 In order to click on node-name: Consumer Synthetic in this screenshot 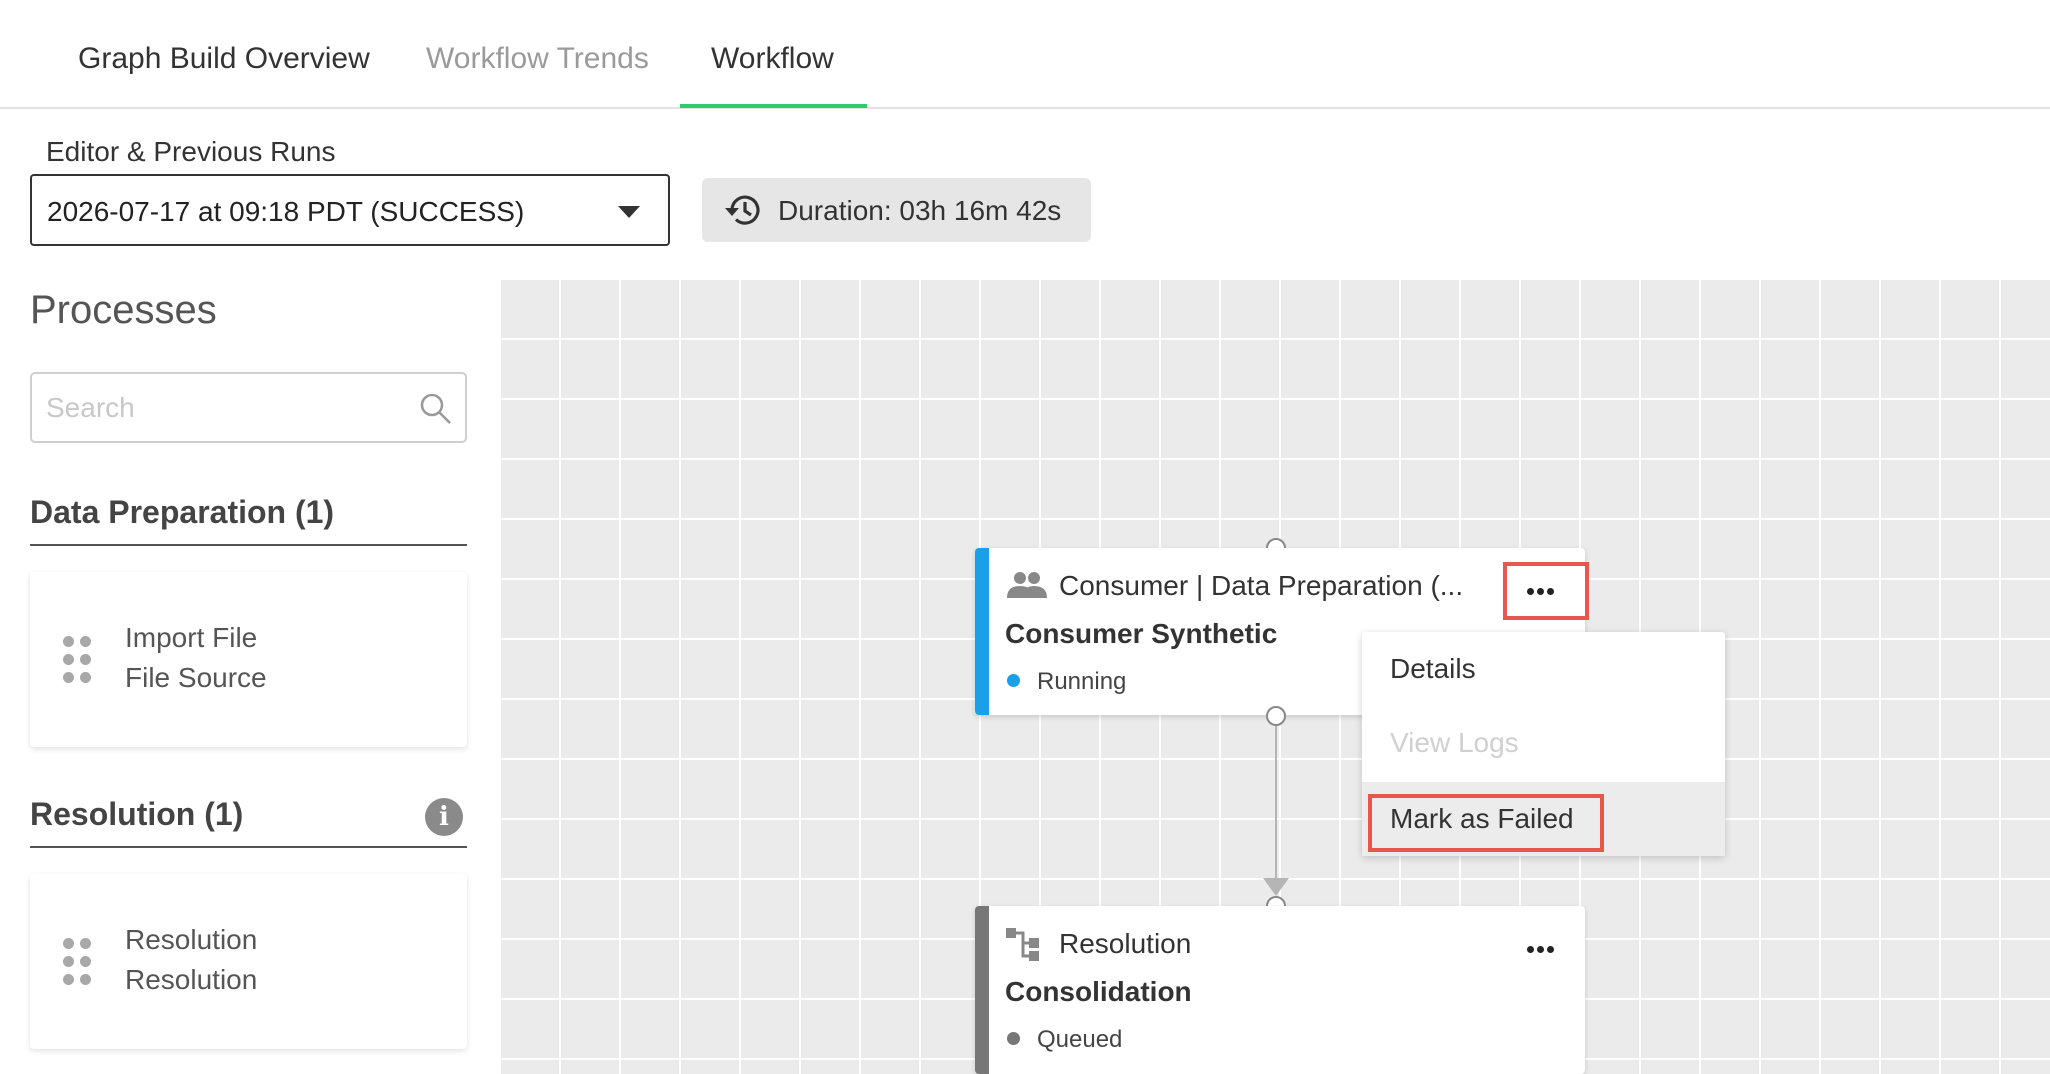, I will do `click(1141, 633)`.